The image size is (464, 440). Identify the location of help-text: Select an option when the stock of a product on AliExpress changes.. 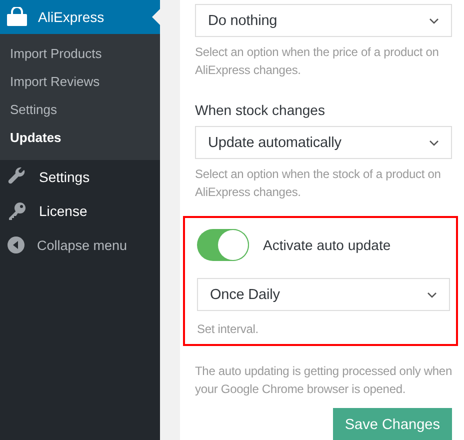
(318, 183).